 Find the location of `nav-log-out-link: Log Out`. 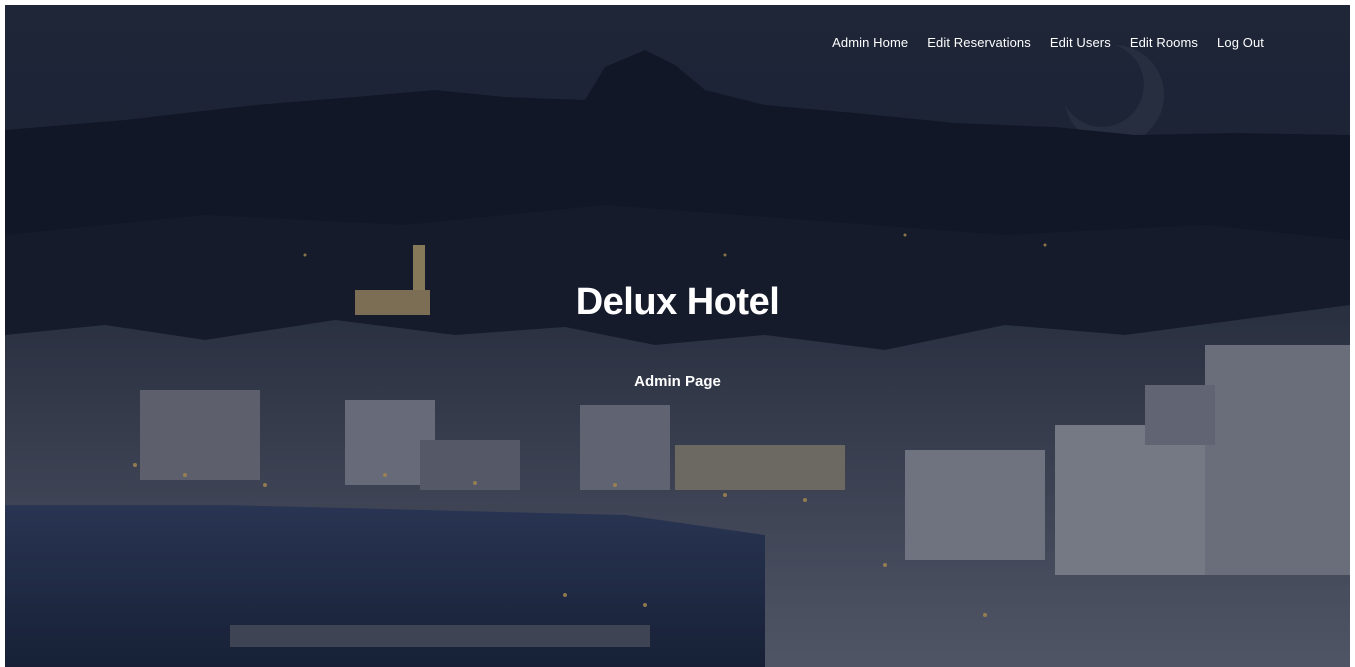

nav-log-out-link: Log Out is located at coordinates (1240, 42).